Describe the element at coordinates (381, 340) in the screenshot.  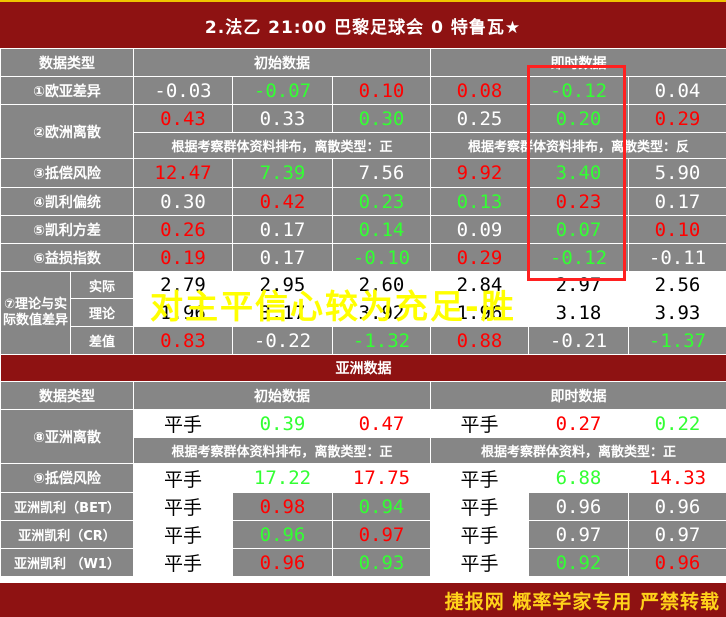
I see `value-cell: -1.32` at that location.